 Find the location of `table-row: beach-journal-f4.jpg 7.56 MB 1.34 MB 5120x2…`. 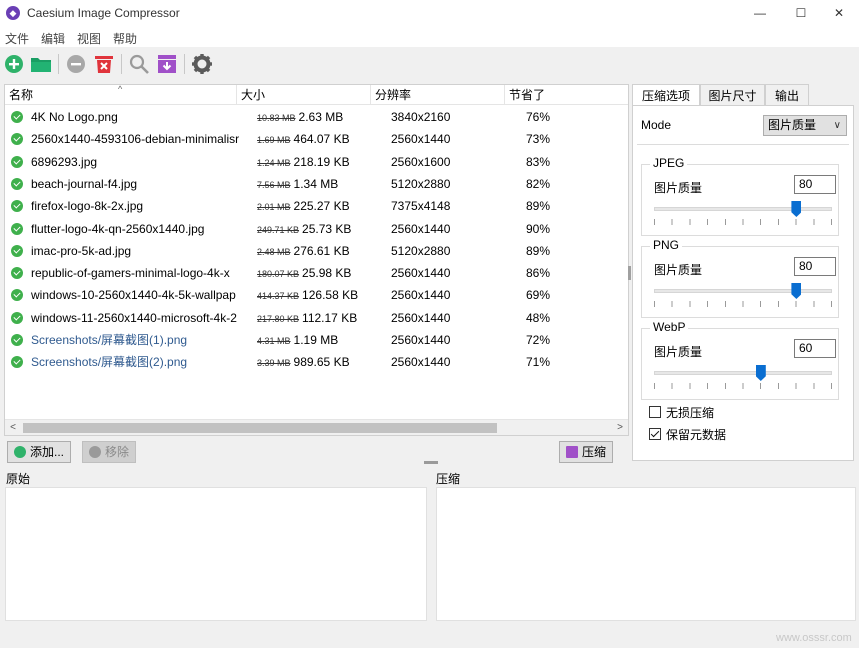

table-row: beach-journal-f4.jpg 7.56 MB 1.34 MB 5120x2… is located at coordinates (316, 184).